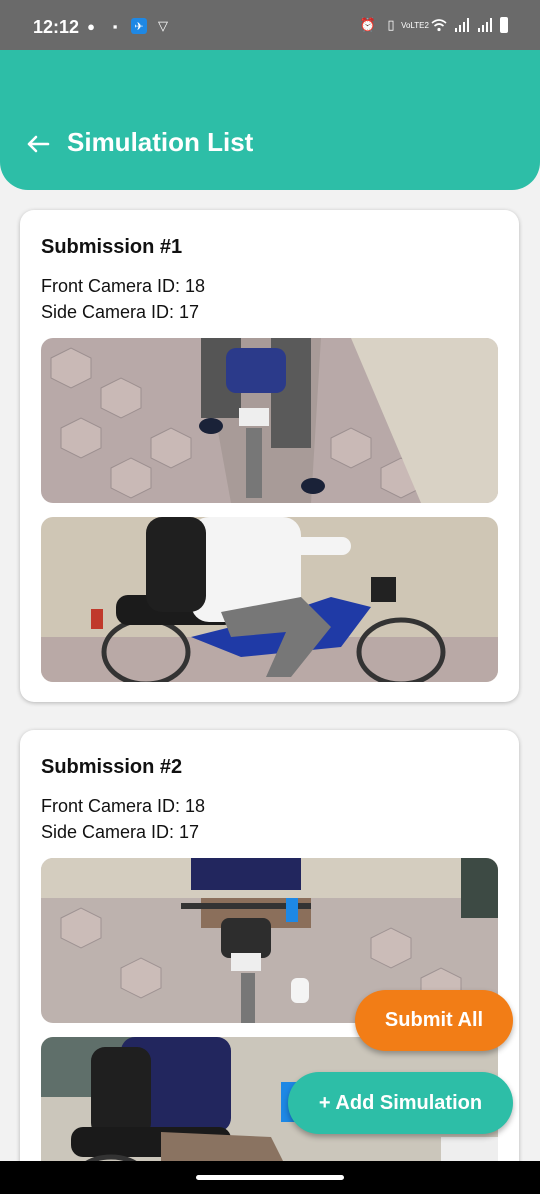 The height and width of the screenshot is (1194, 540). Describe the element at coordinates (91, 26) in the screenshot. I see `message-icon: ●` at that location.